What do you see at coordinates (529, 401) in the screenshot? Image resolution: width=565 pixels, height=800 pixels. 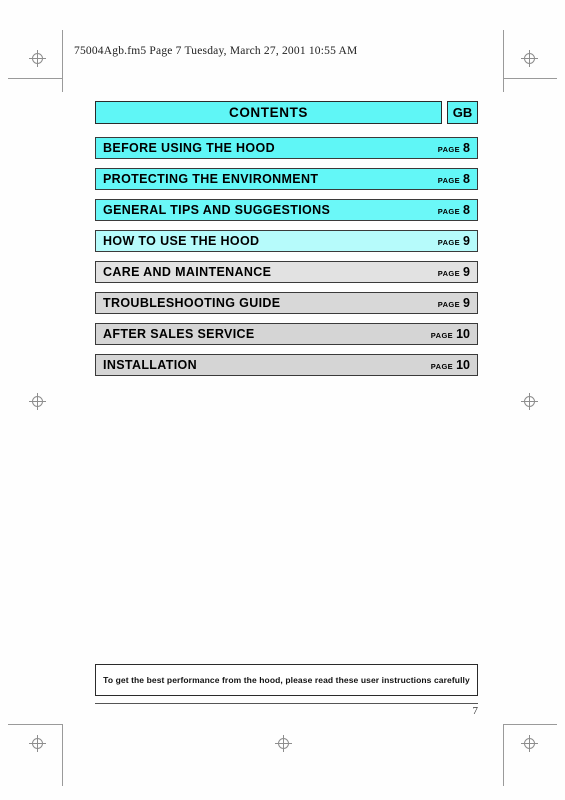 I see `registration-mark-middle-right` at bounding box center [529, 401].